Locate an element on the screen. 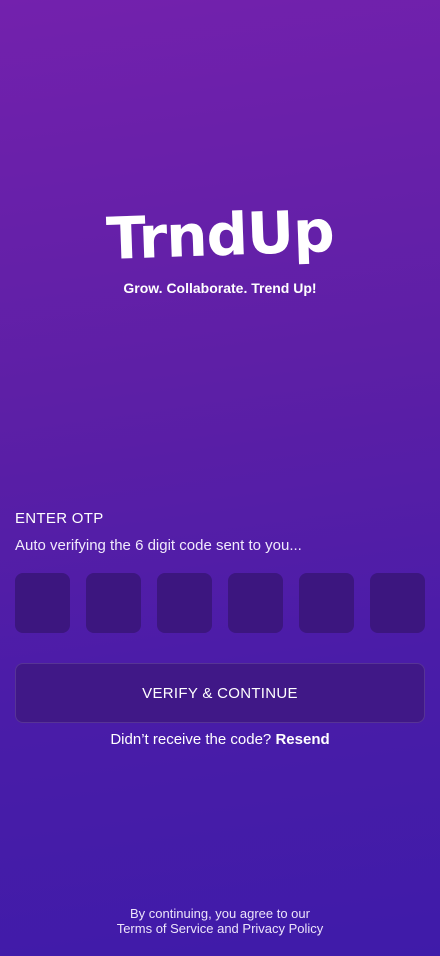 The height and width of the screenshot is (956, 440). otp-input-row is located at coordinates (220, 603).